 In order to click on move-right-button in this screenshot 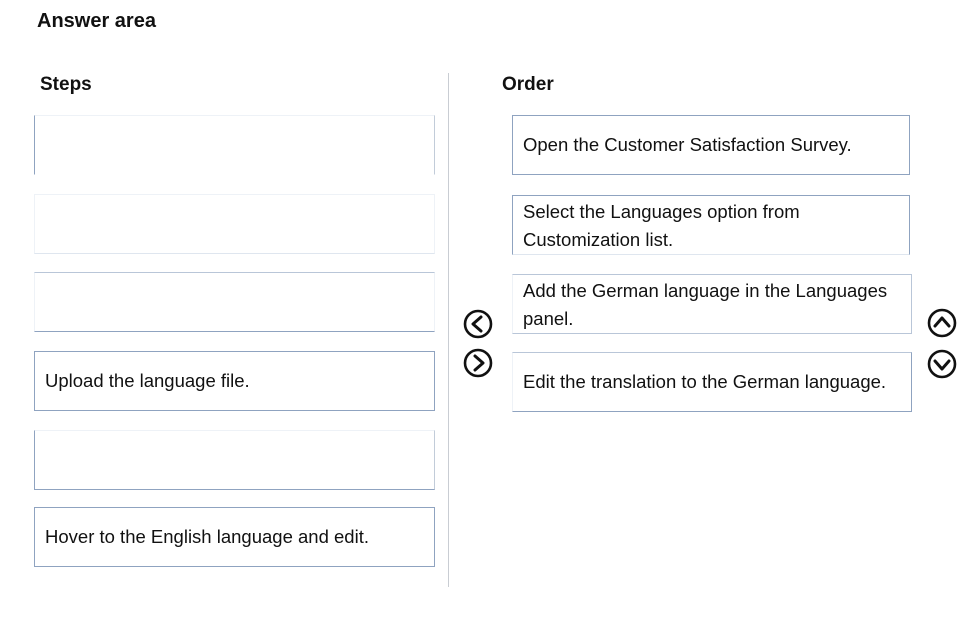, I will do `click(478, 363)`.